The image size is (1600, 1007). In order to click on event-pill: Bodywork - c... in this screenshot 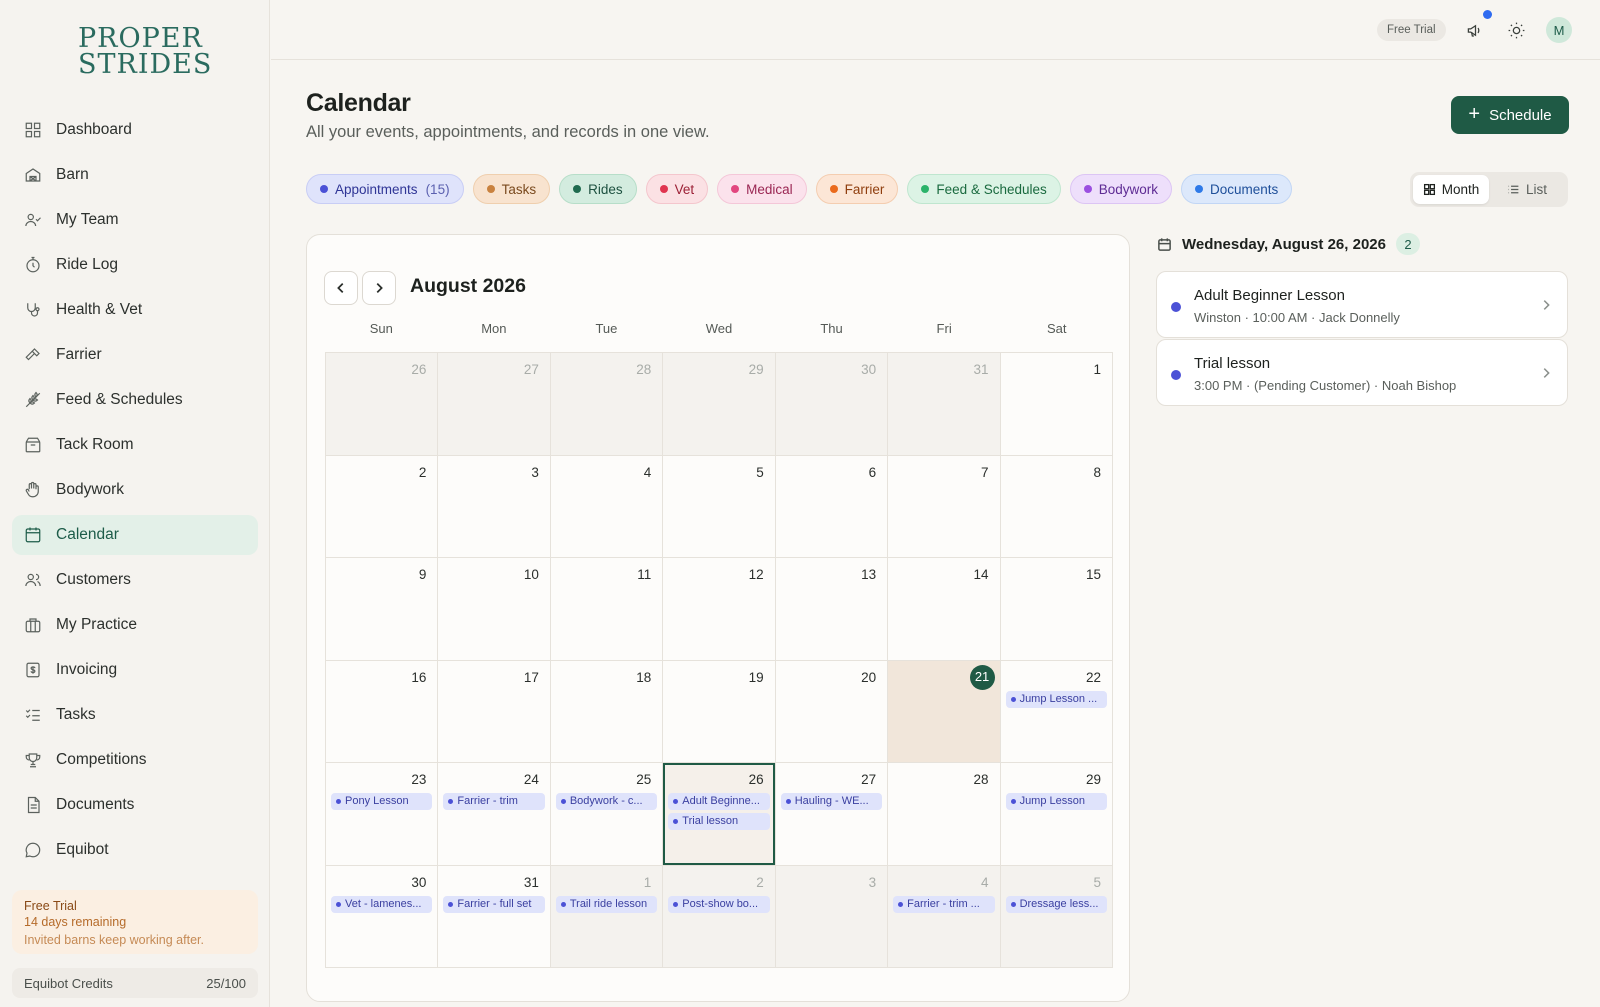, I will do `click(606, 801)`.